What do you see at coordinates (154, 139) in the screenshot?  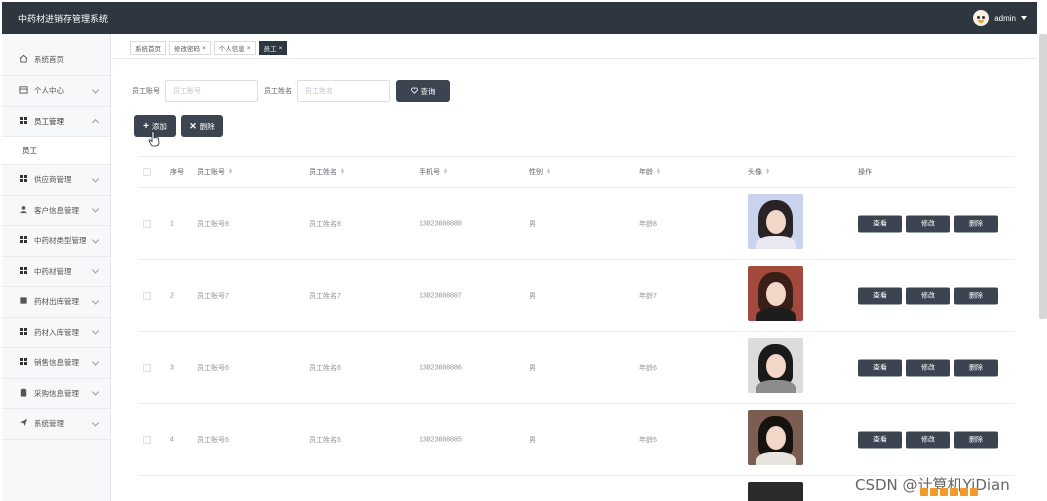 I see `hand-cursor-icon` at bounding box center [154, 139].